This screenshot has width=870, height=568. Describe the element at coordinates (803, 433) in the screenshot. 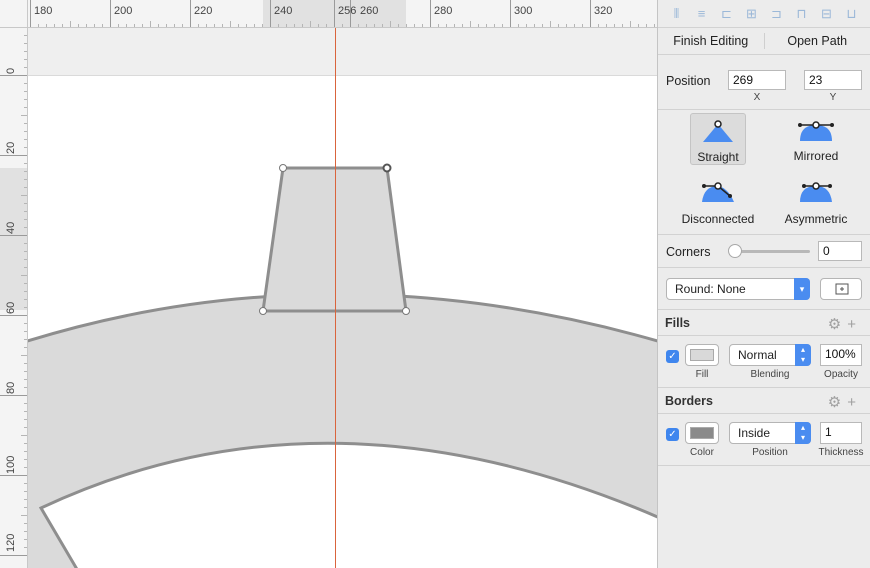

I see `up-down-icon: ▴ ▾` at that location.